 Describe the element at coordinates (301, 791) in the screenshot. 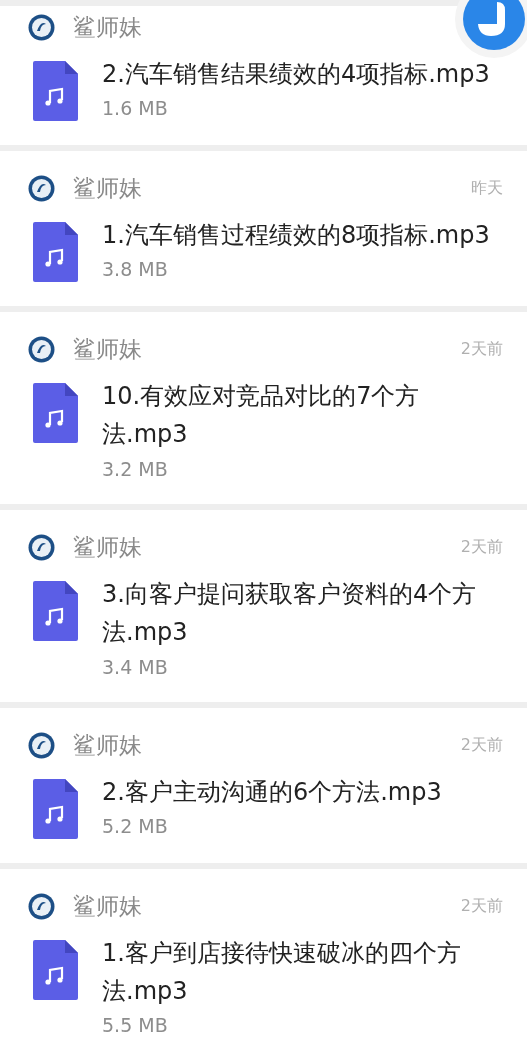

I see `file-name: 2.客户主动沟通的6个方法.mp3` at that location.